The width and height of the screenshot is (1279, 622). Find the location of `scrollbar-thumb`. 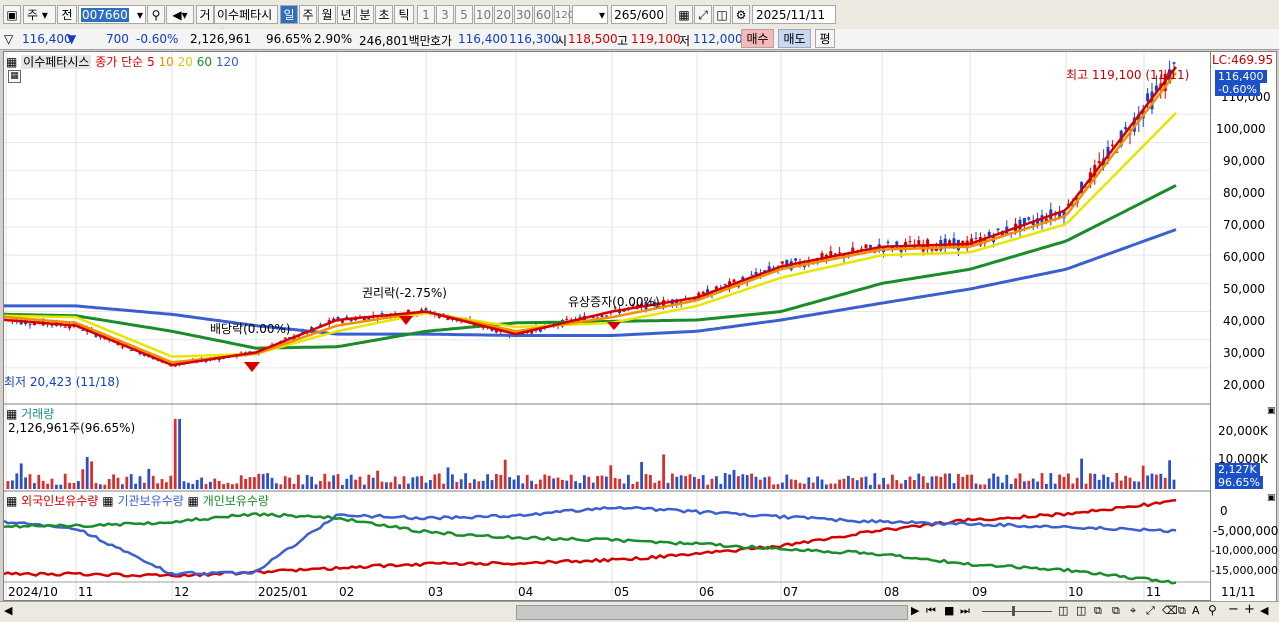

scrollbar-thumb is located at coordinates (712, 612).